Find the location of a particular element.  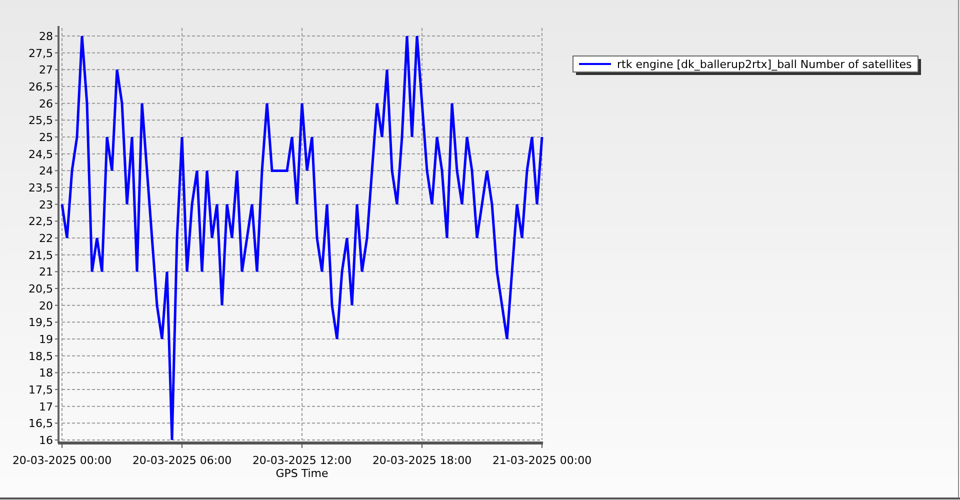

y-tick-label: 27 is located at coordinates (46, 70).